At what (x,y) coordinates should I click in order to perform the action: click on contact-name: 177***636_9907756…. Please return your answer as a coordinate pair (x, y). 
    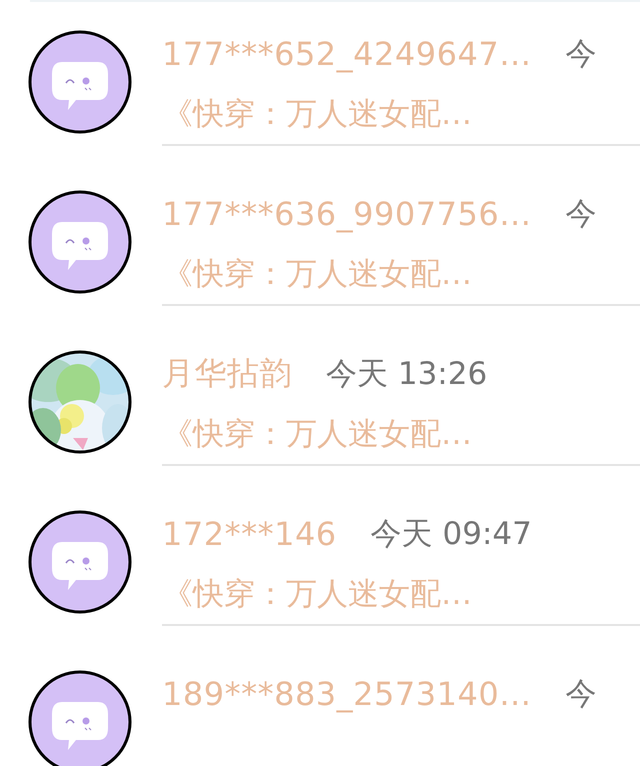
    Looking at the image, I should click on (347, 214).